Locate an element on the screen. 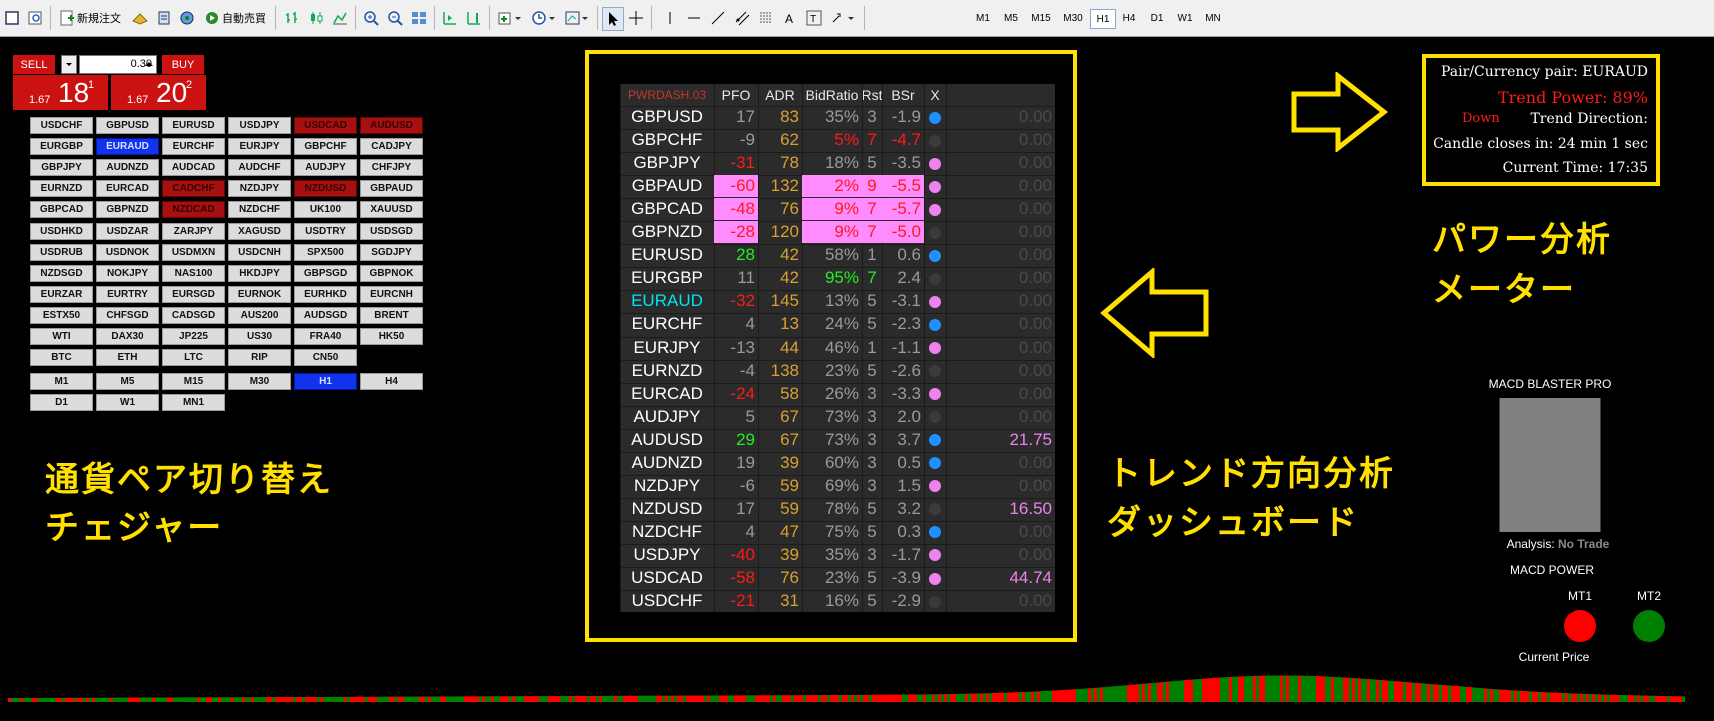  timeframe-button-m1: M1 is located at coordinates (61, 381).